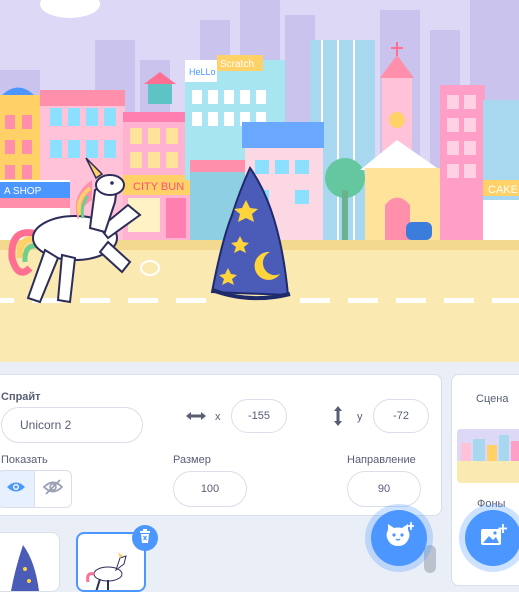  I want to click on size-input: 100, so click(210, 489).